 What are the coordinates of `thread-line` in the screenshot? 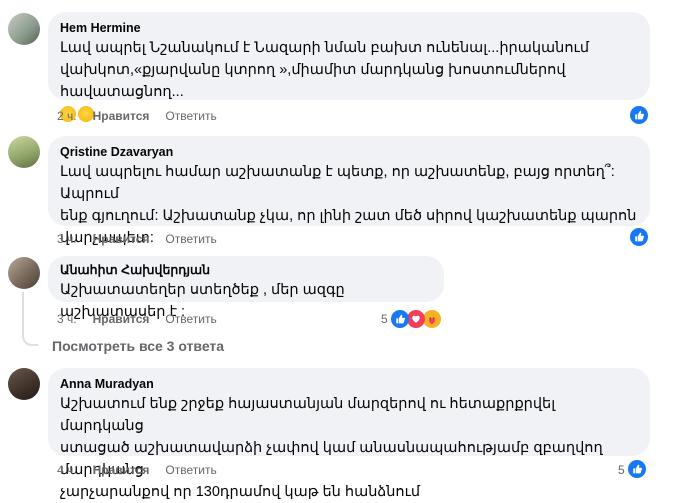 It's located at (23, 312).